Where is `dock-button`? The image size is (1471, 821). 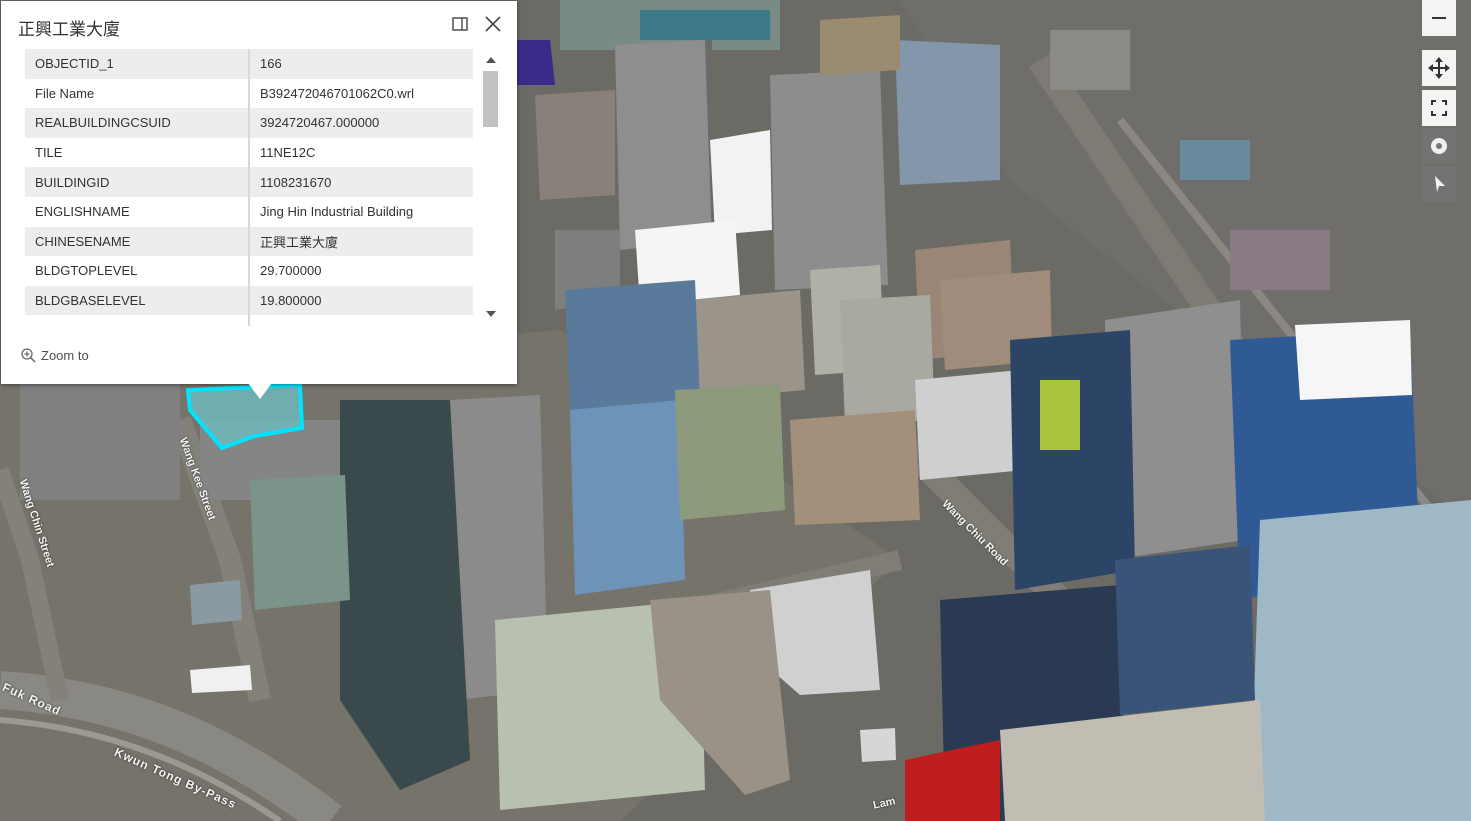
dock-button is located at coordinates (460, 24).